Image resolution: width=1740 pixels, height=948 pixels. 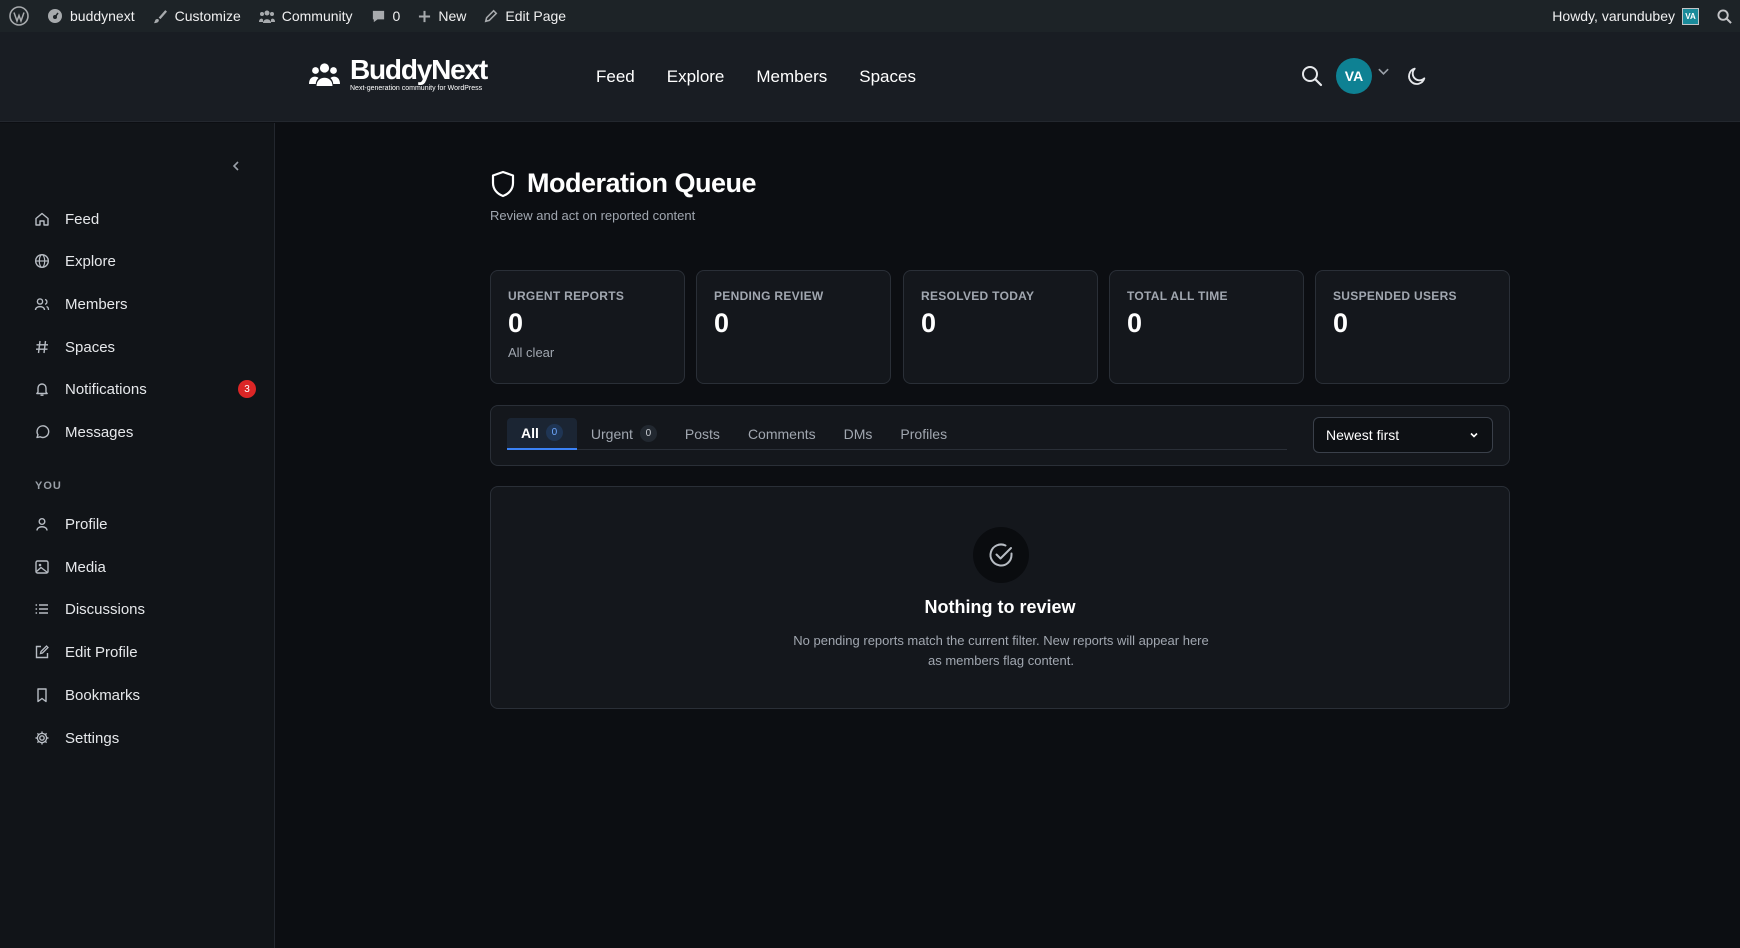 What do you see at coordinates (1001, 555) in the screenshot?
I see `check-circle-icon` at bounding box center [1001, 555].